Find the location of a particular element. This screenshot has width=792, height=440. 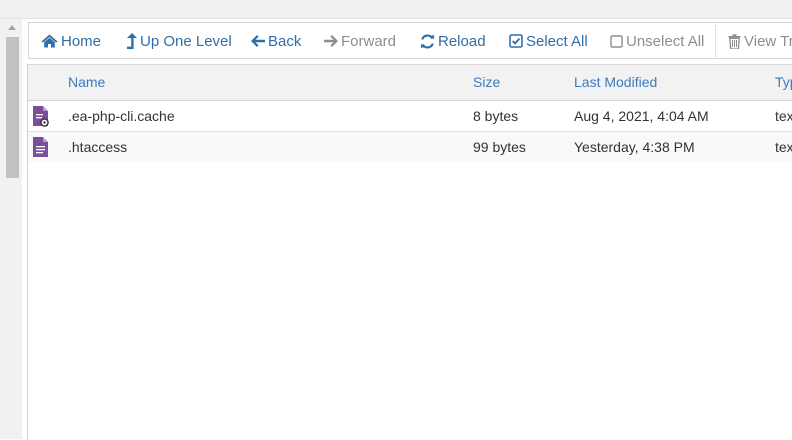

refresh-icon is located at coordinates (427, 41).